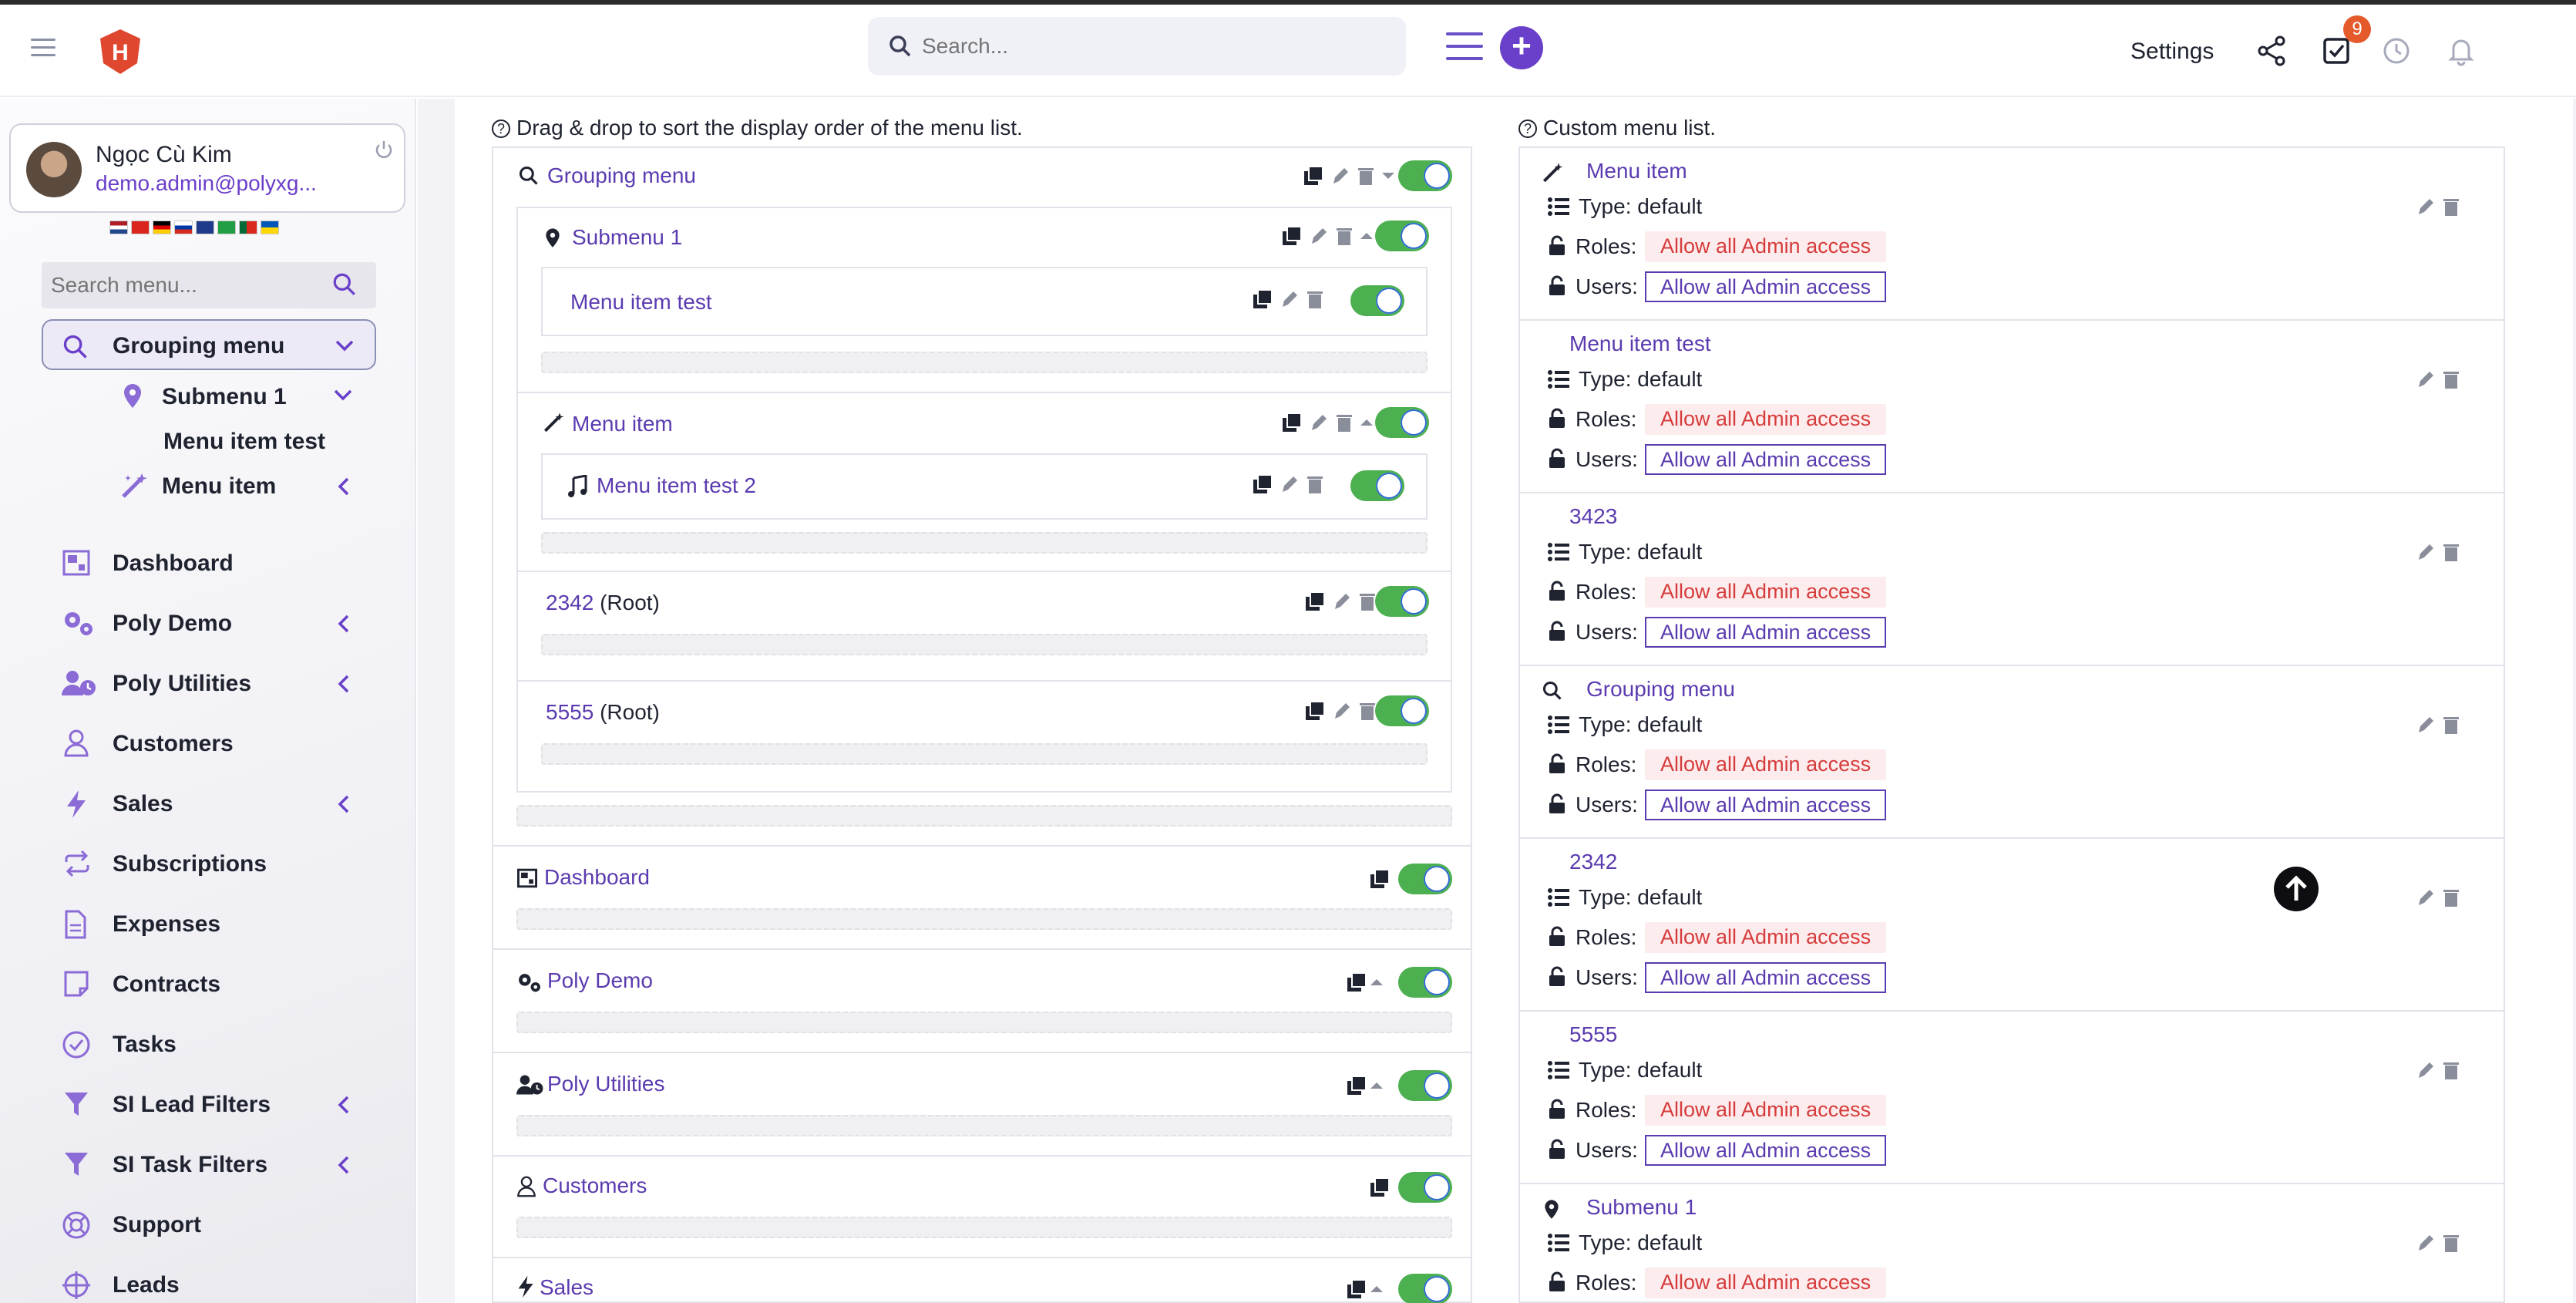 This screenshot has height=1303, width=2576. I want to click on sidebar-toggle-icon, so click(43, 49).